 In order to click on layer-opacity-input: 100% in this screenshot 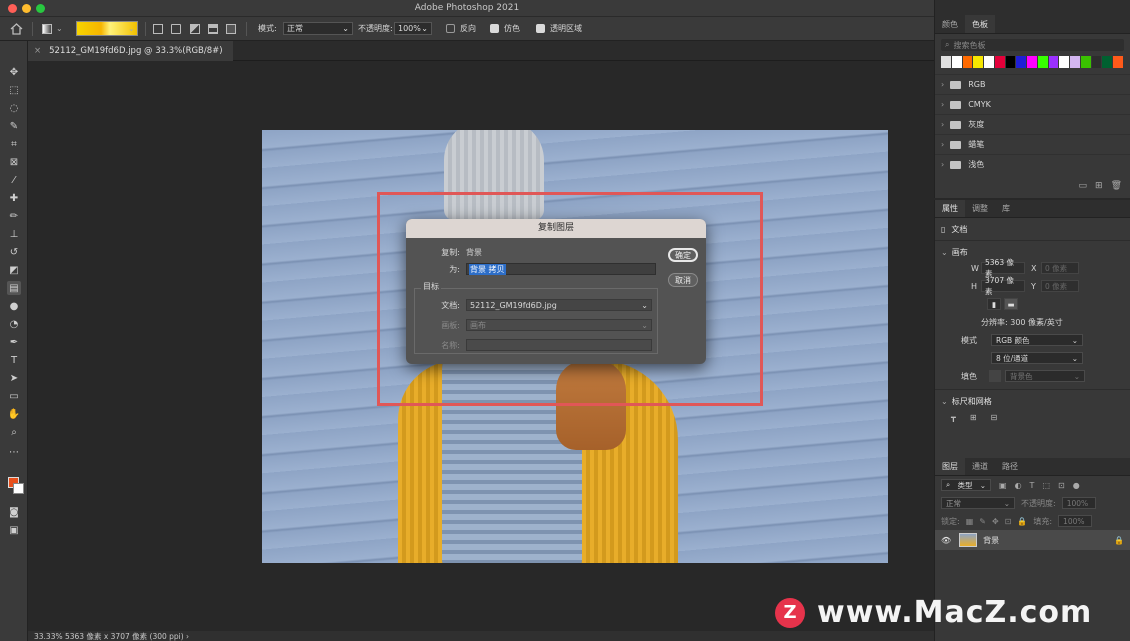, I will do `click(1078, 503)`.